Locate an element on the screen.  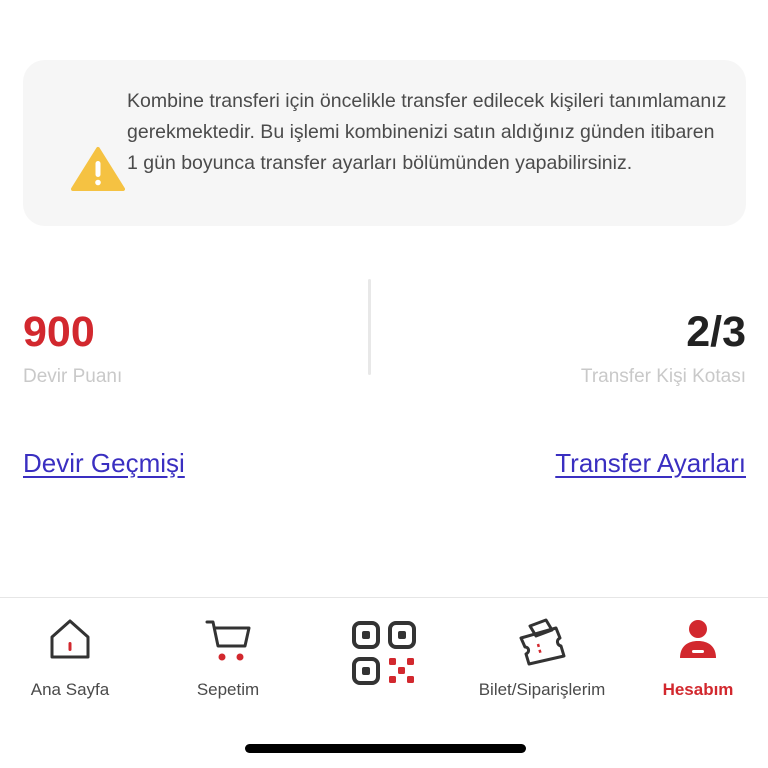
tab-label: Sepetim is located at coordinates (228, 689).